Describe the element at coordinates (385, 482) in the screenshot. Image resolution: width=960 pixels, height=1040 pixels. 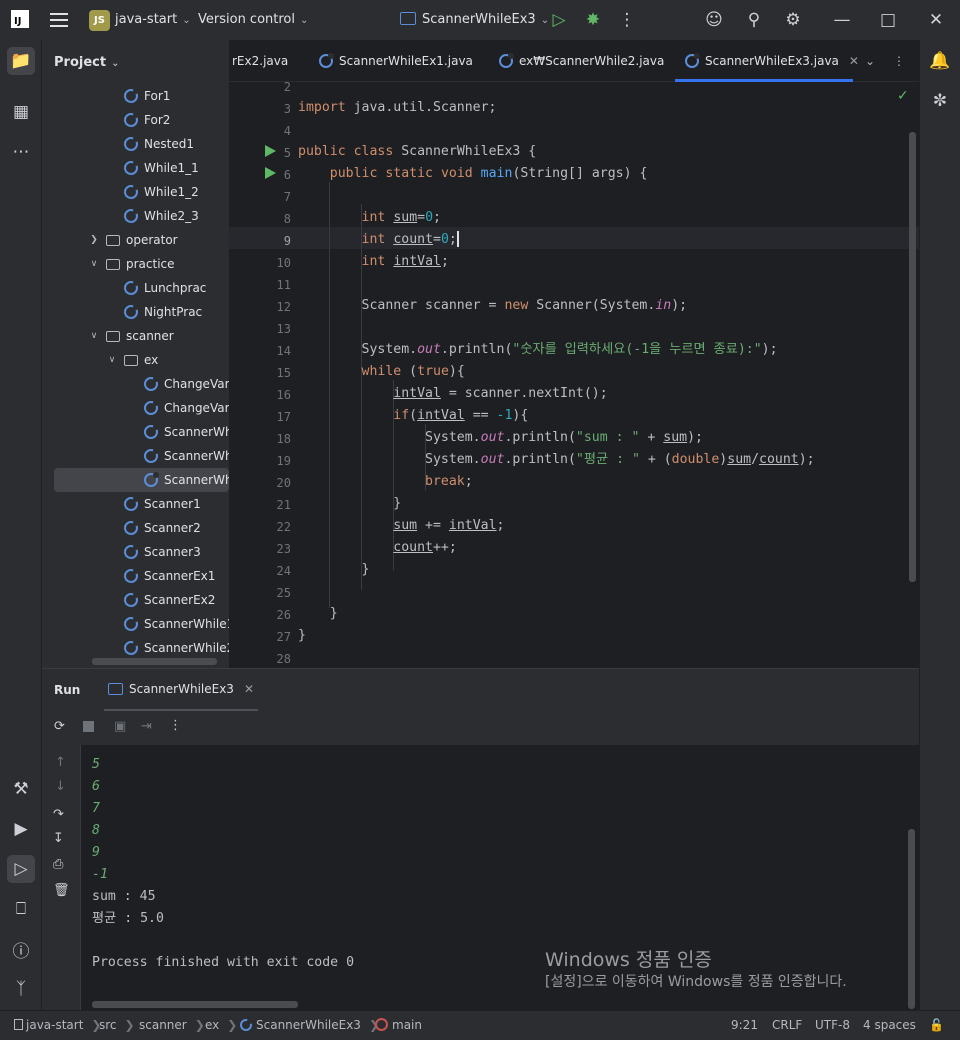
I see `code-line: break;` at that location.